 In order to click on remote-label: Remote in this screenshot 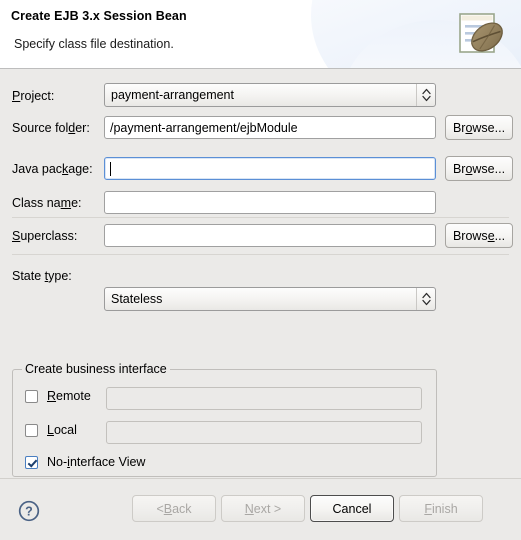, I will do `click(69, 396)`.